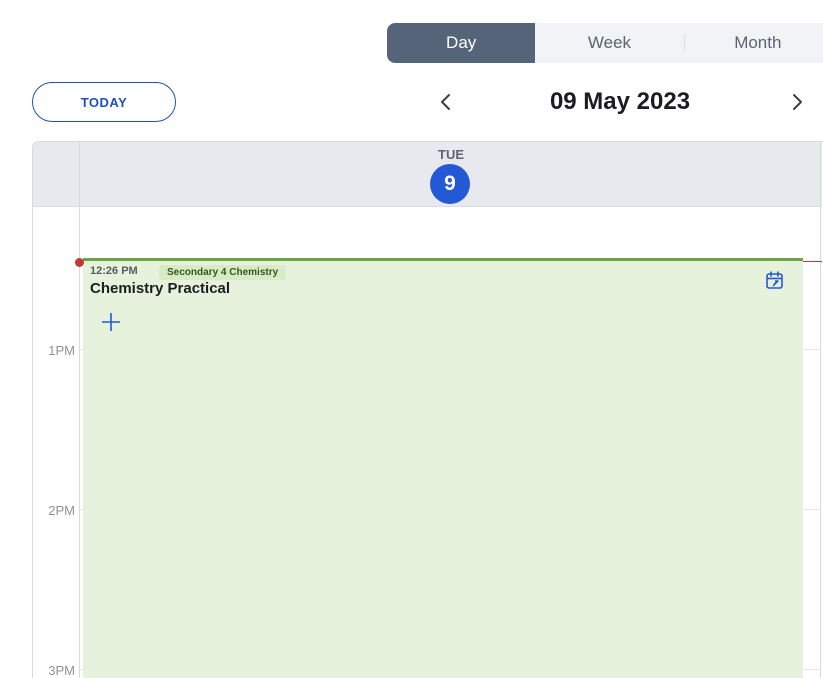 Image resolution: width=823 pixels, height=678 pixels. I want to click on view-week-button: Week, so click(609, 43).